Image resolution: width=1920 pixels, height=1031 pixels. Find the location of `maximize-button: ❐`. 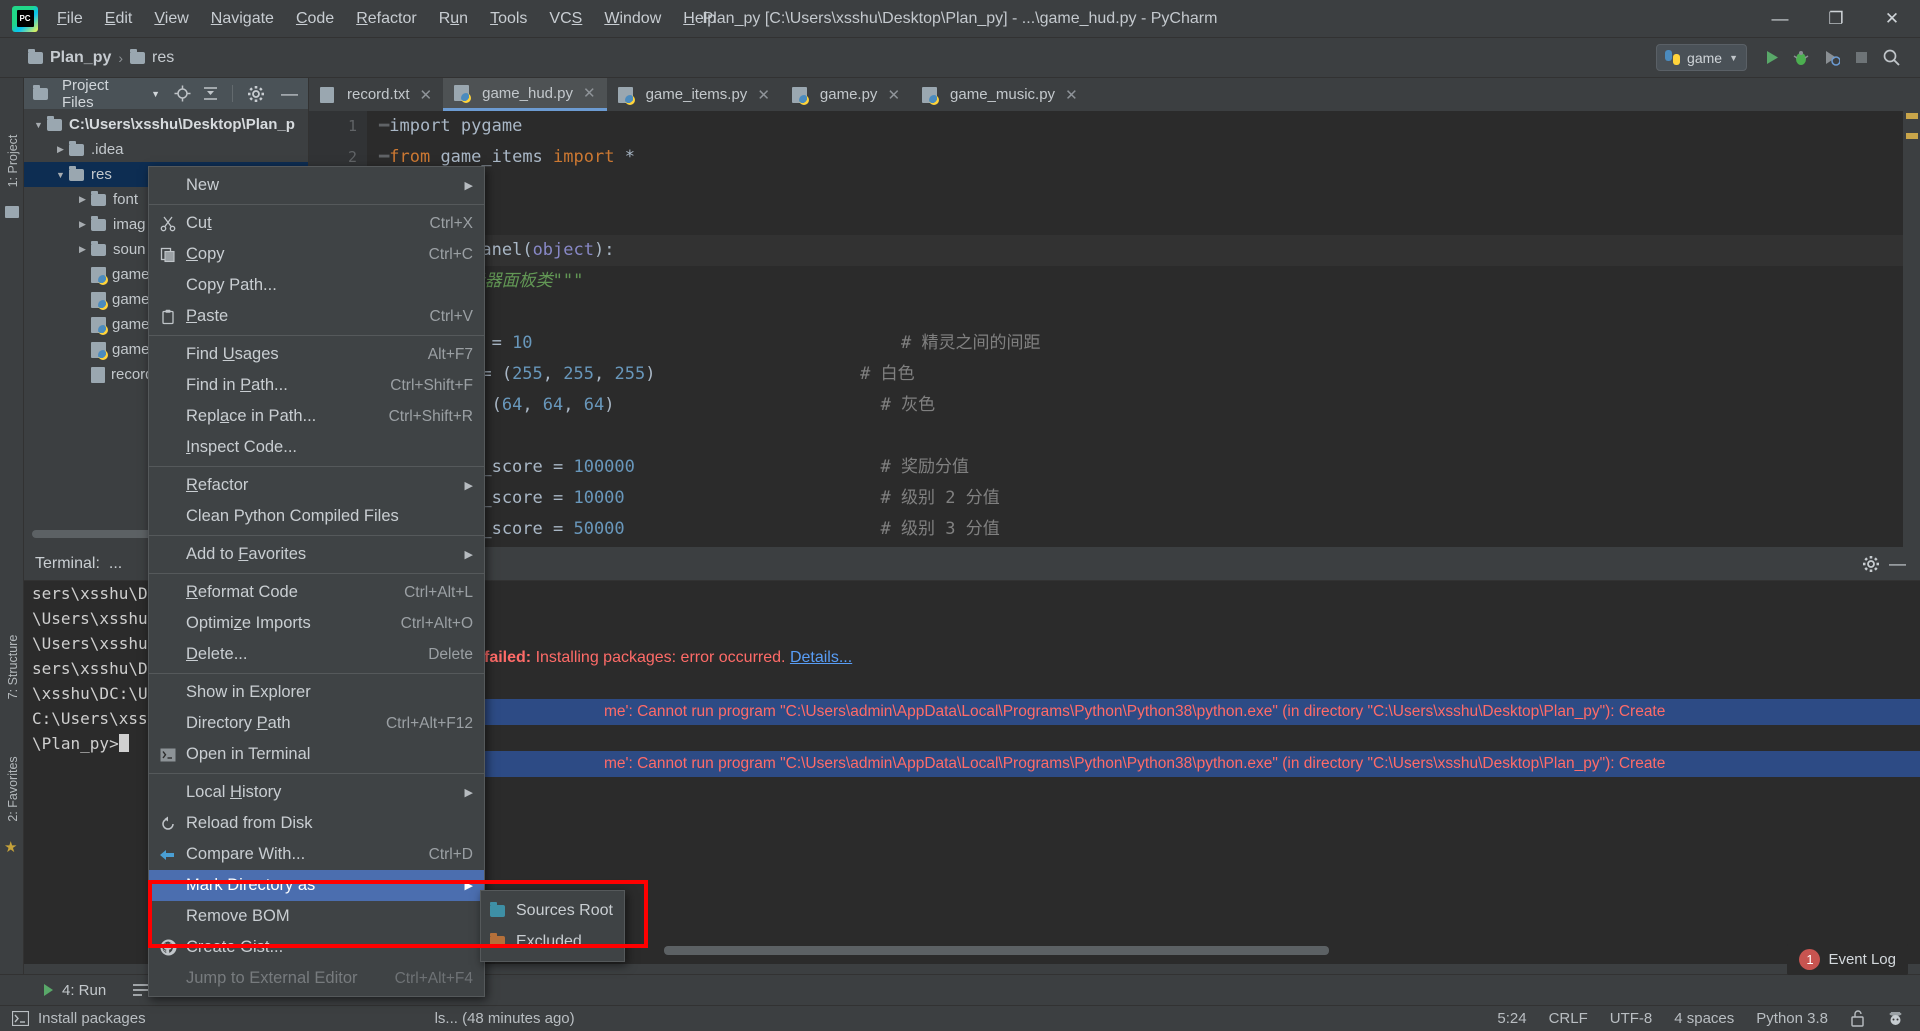

maximize-button: ❐ is located at coordinates (1836, 19).